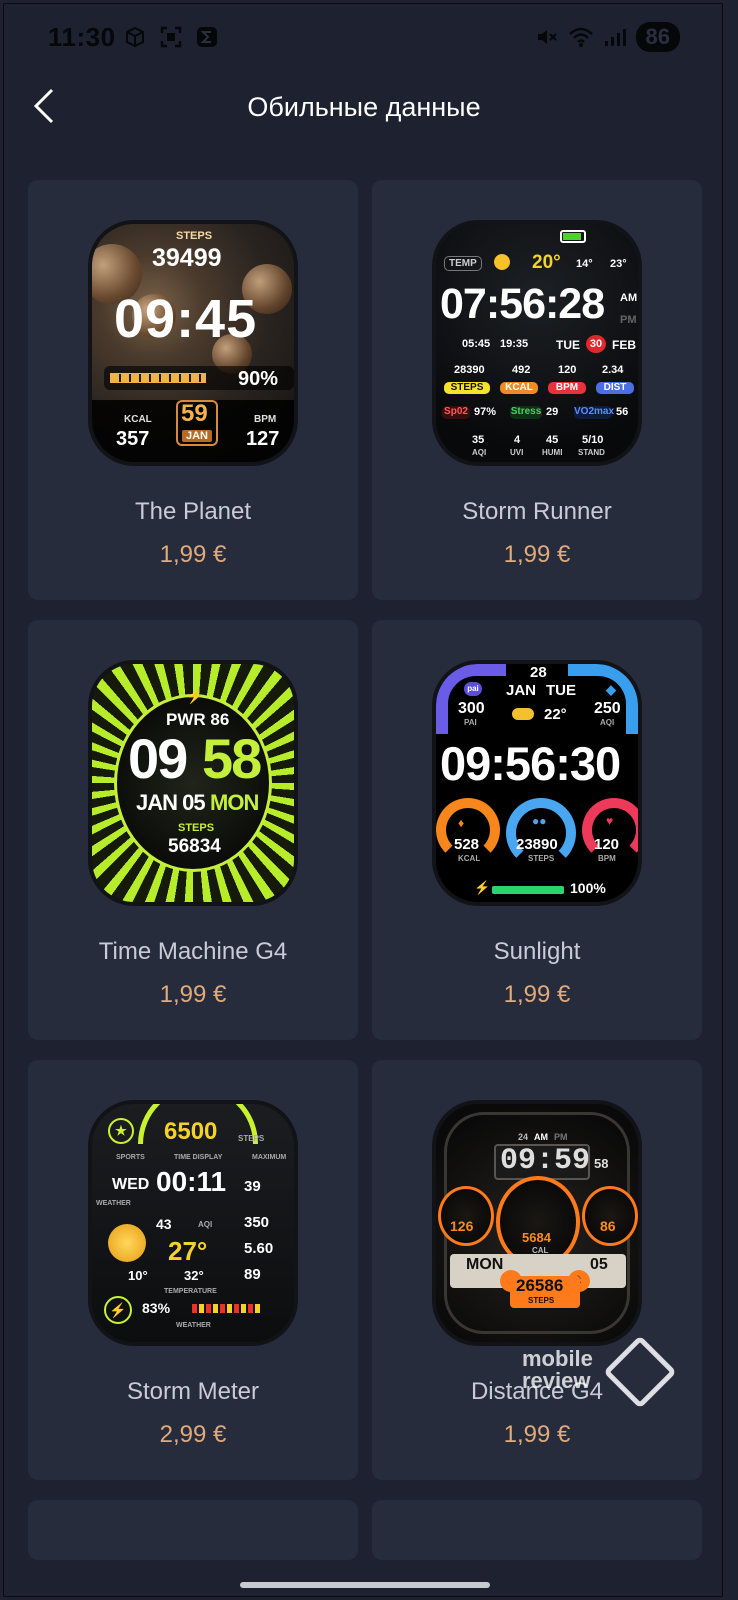 This screenshot has width=738, height=1600. What do you see at coordinates (557, 1358) in the screenshot?
I see `watermark-line1: mobile` at bounding box center [557, 1358].